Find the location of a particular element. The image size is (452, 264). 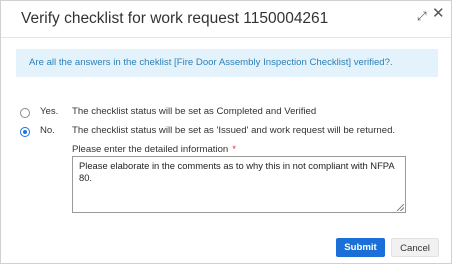

radio-no is located at coordinates (25, 132).